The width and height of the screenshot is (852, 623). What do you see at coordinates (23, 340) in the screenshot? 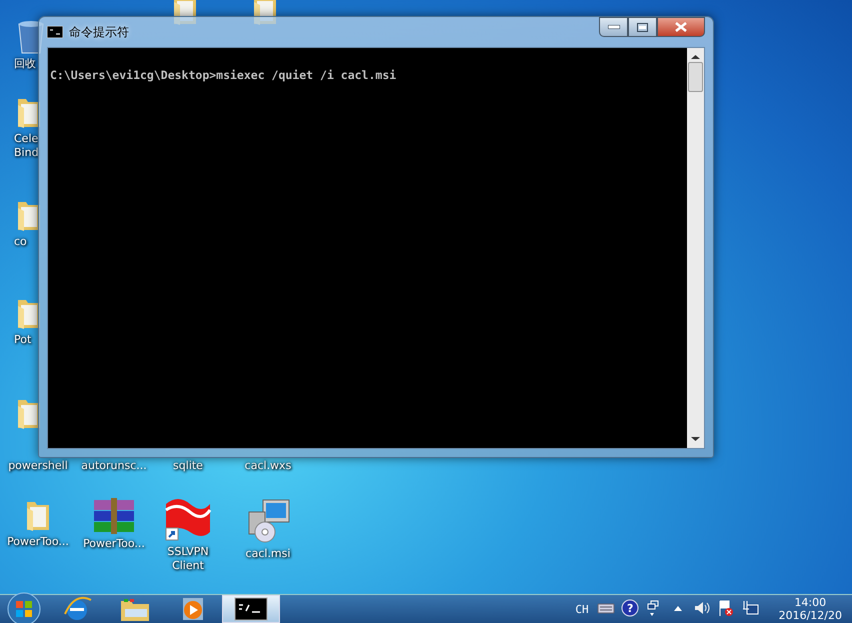
I see `icon-label: Pot` at bounding box center [23, 340].